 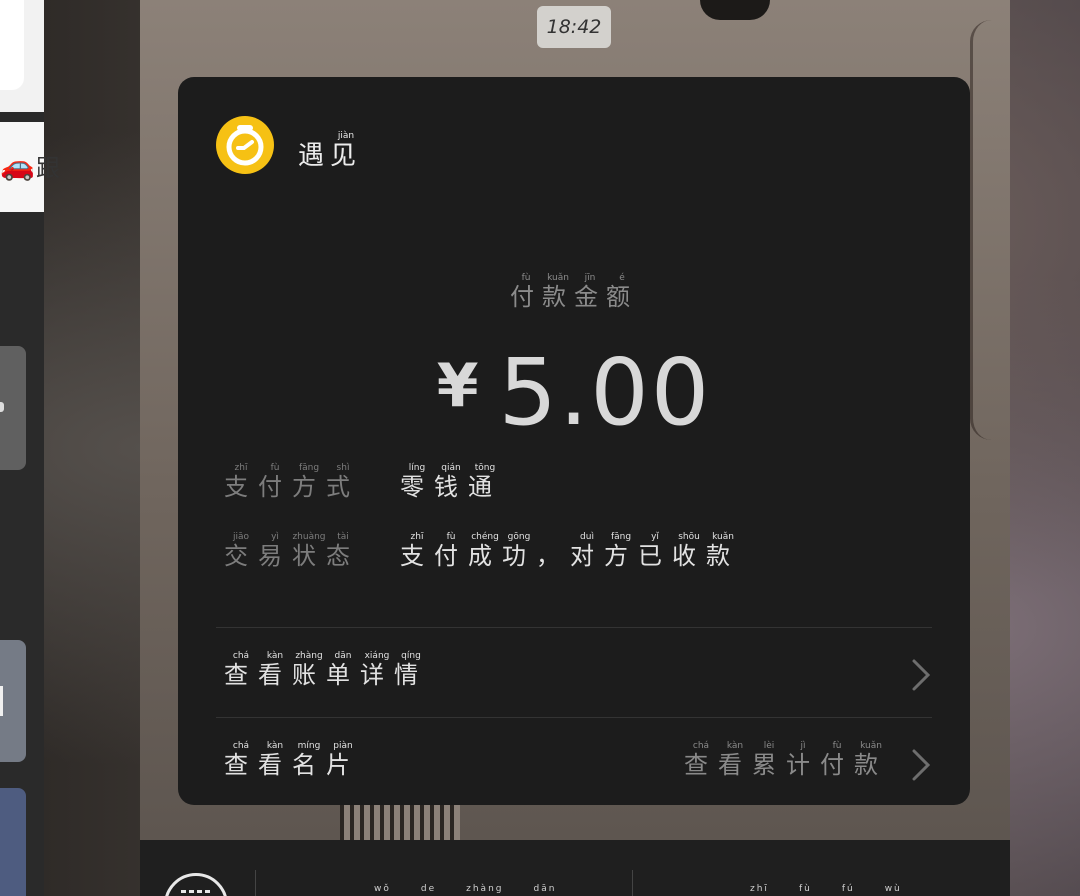 What do you see at coordinates (13, 842) in the screenshot?
I see `left-blue-panel` at bounding box center [13, 842].